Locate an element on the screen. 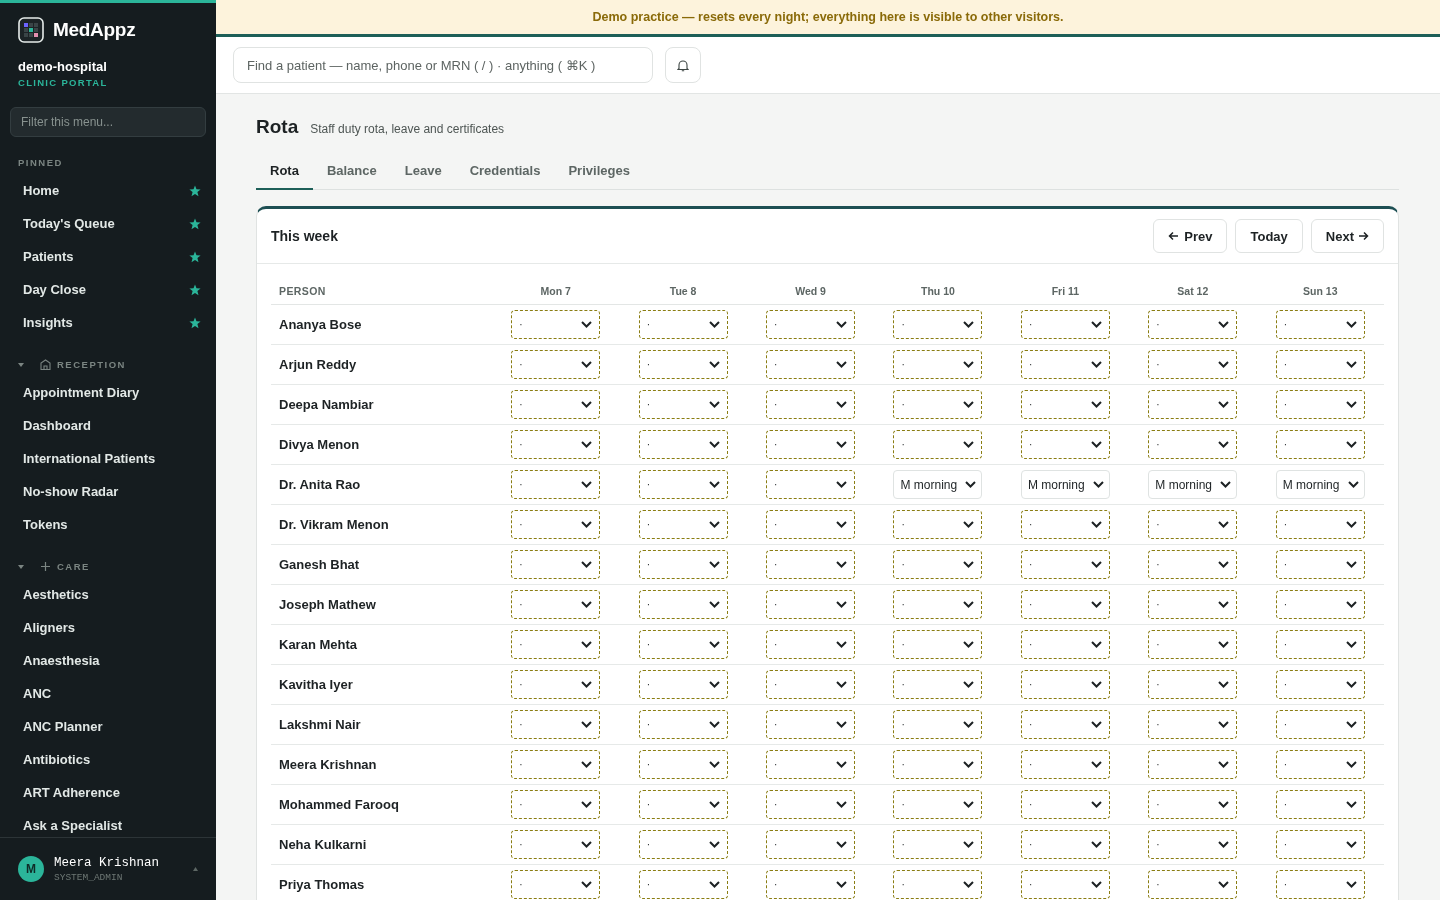 This screenshot has height=900, width=1440. today-button: Today is located at coordinates (1269, 236).